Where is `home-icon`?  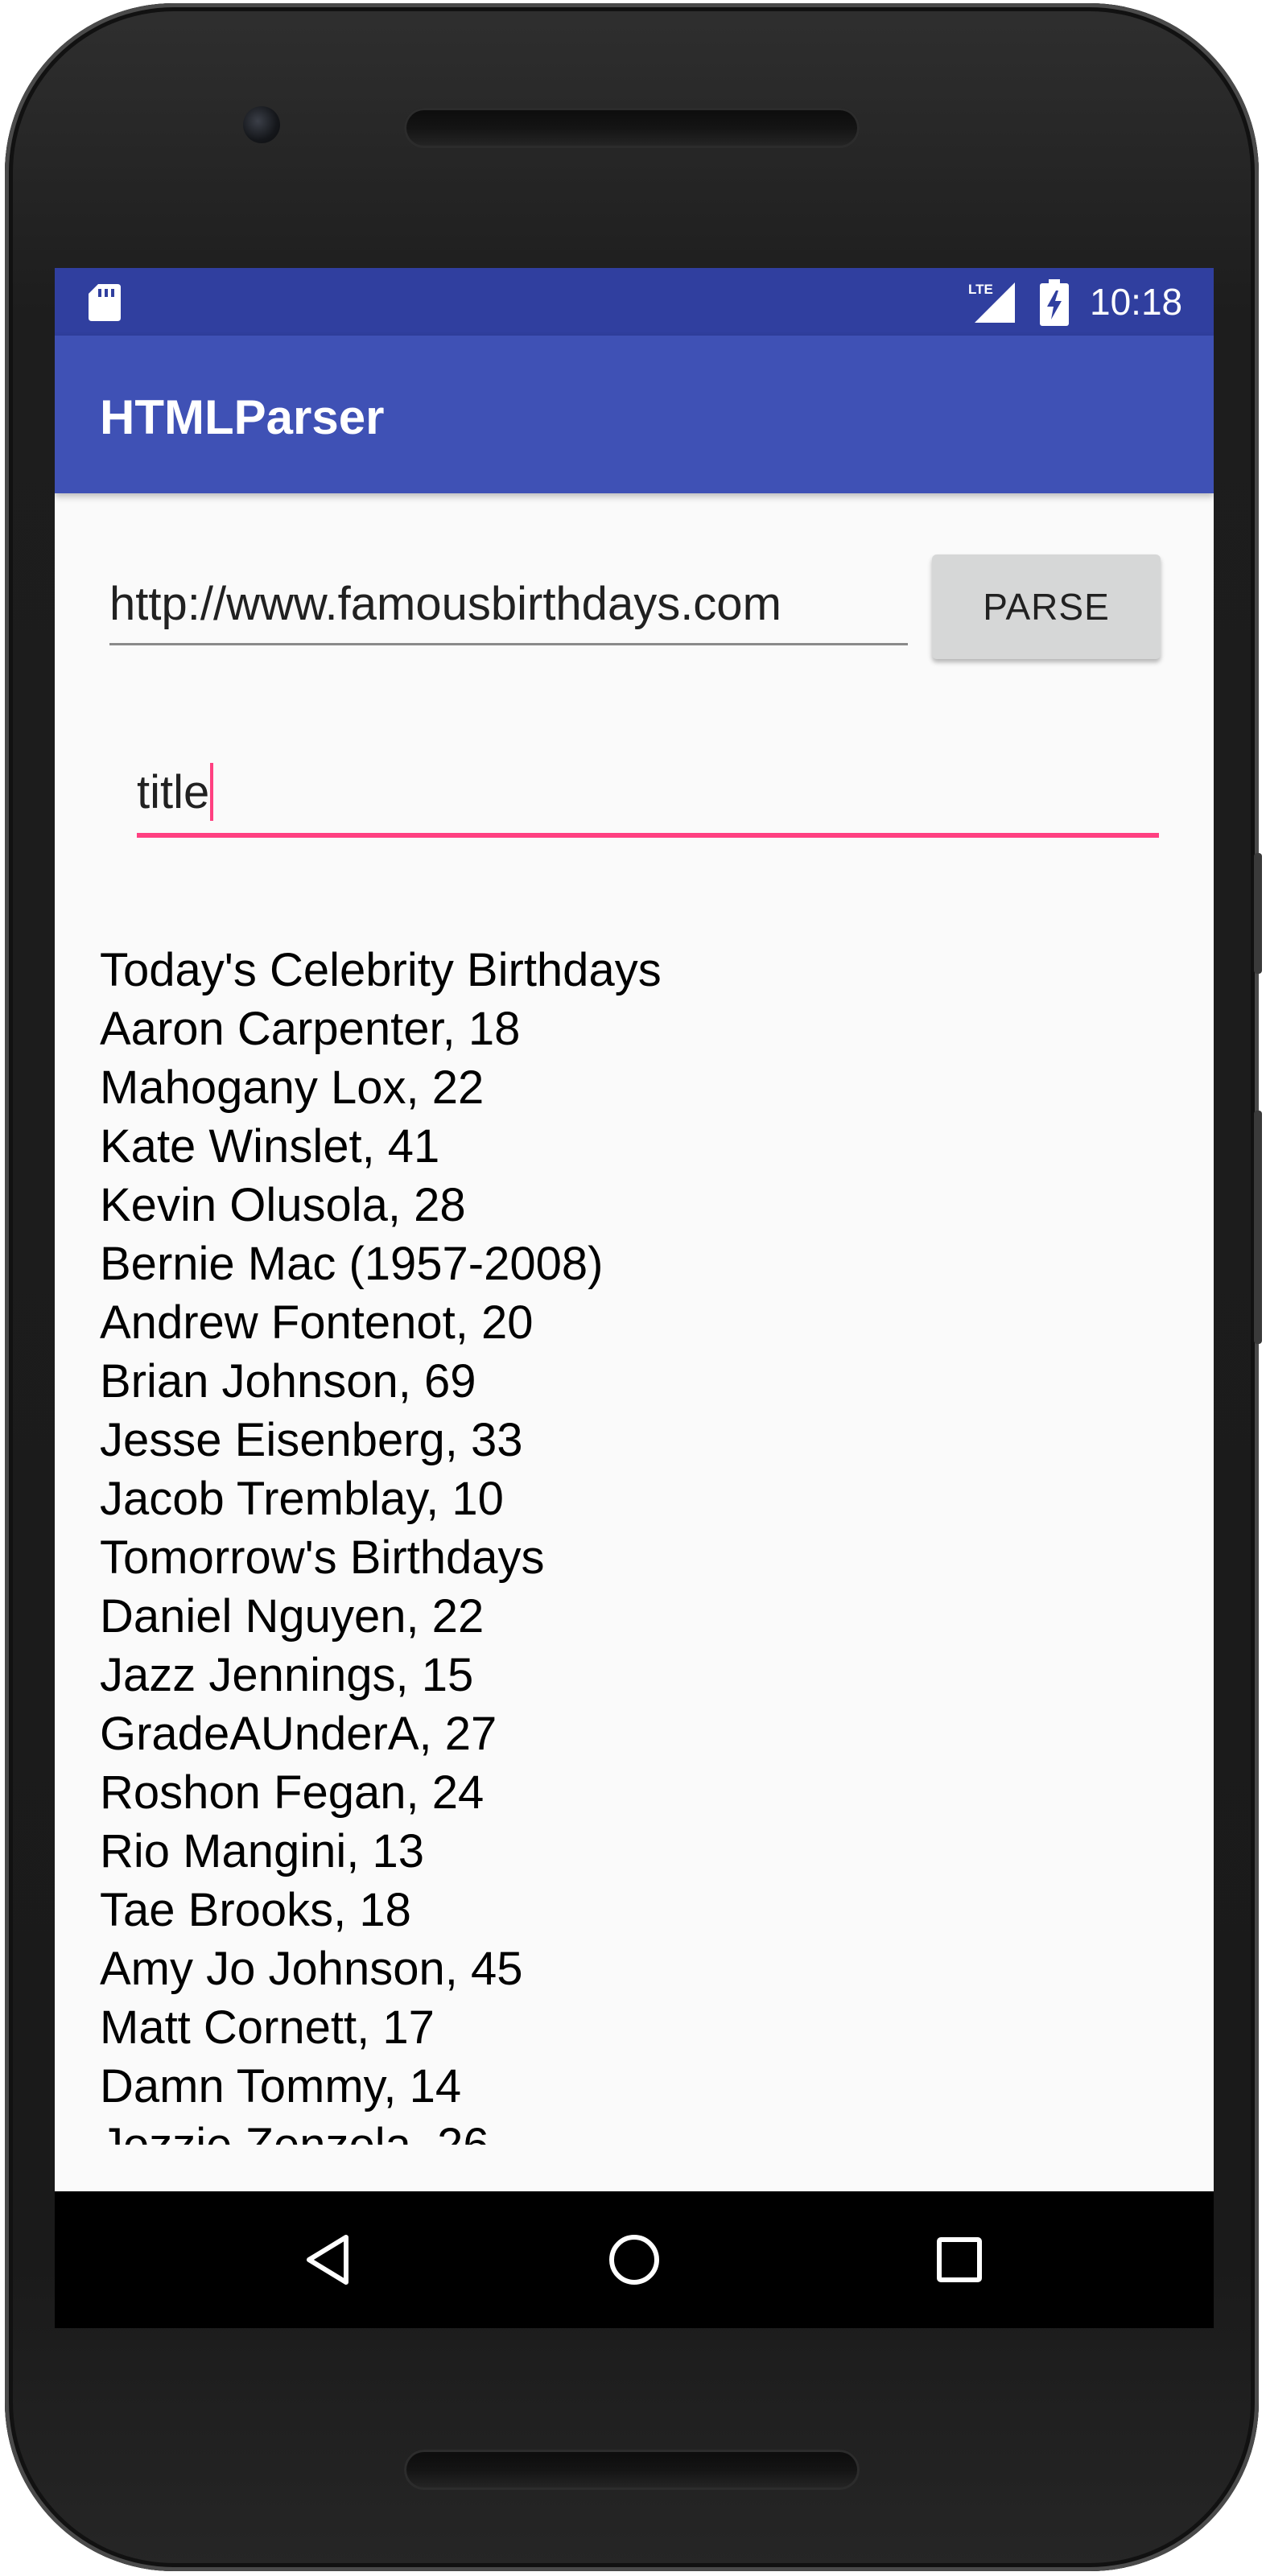 home-icon is located at coordinates (634, 2259).